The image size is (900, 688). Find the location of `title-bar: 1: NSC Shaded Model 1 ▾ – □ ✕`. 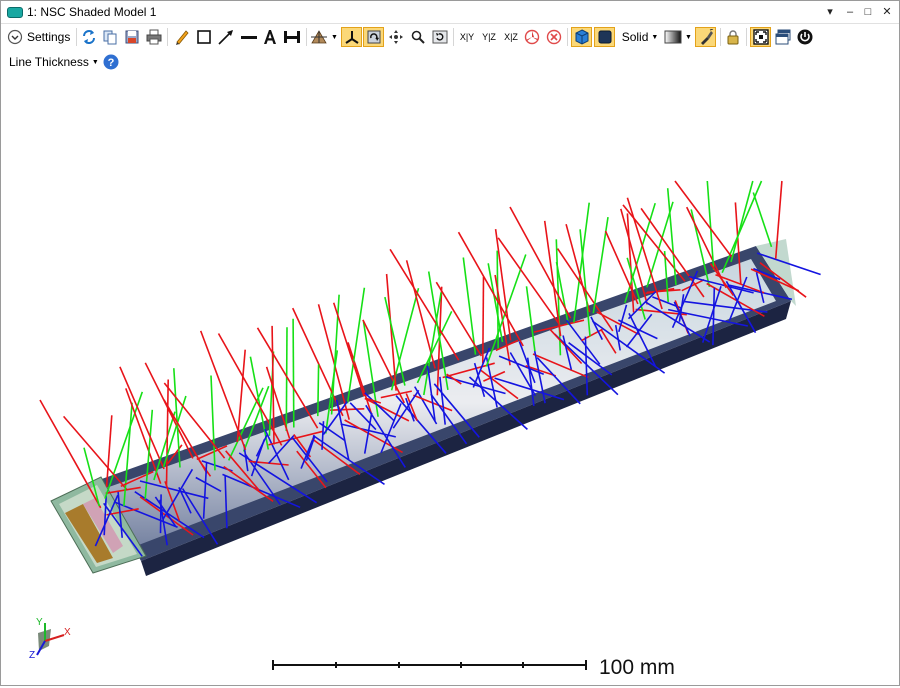

title-bar: 1: NSC Shaded Model 1 ▾ – □ ✕ is located at coordinates (450, 12).